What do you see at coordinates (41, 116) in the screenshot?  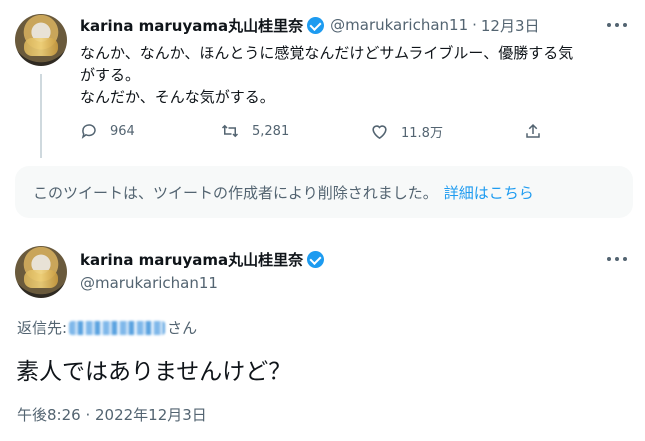 I see `thread-connector-line` at bounding box center [41, 116].